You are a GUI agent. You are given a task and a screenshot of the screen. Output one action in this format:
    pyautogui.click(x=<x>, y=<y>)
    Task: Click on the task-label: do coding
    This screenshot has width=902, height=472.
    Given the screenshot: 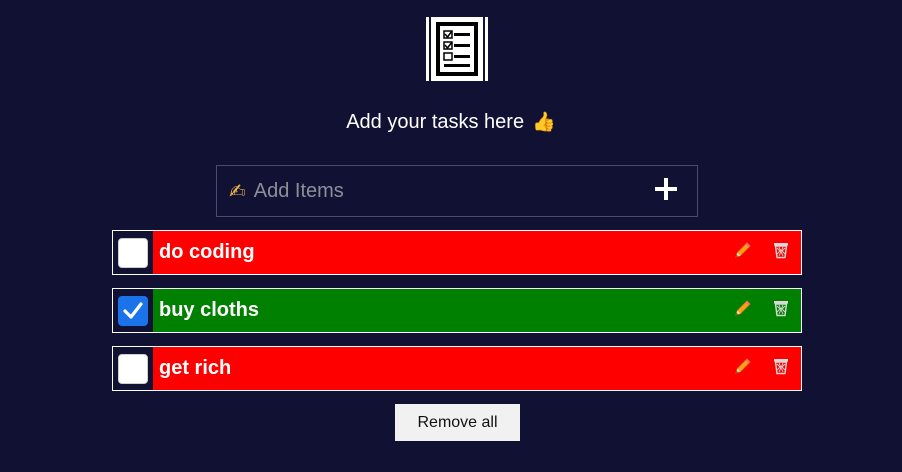 What is the action you would take?
    pyautogui.click(x=207, y=252)
    